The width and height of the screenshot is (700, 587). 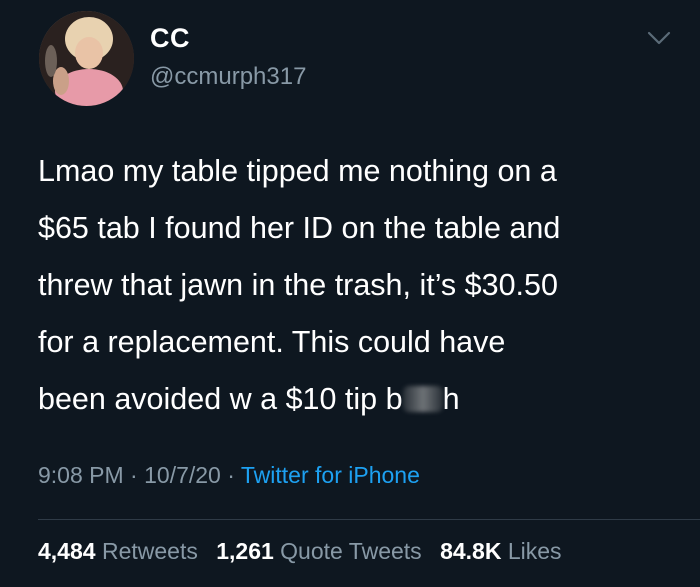 I want to click on tweet-text-line: been avoided w a $10 tip b h, so click(x=363, y=399).